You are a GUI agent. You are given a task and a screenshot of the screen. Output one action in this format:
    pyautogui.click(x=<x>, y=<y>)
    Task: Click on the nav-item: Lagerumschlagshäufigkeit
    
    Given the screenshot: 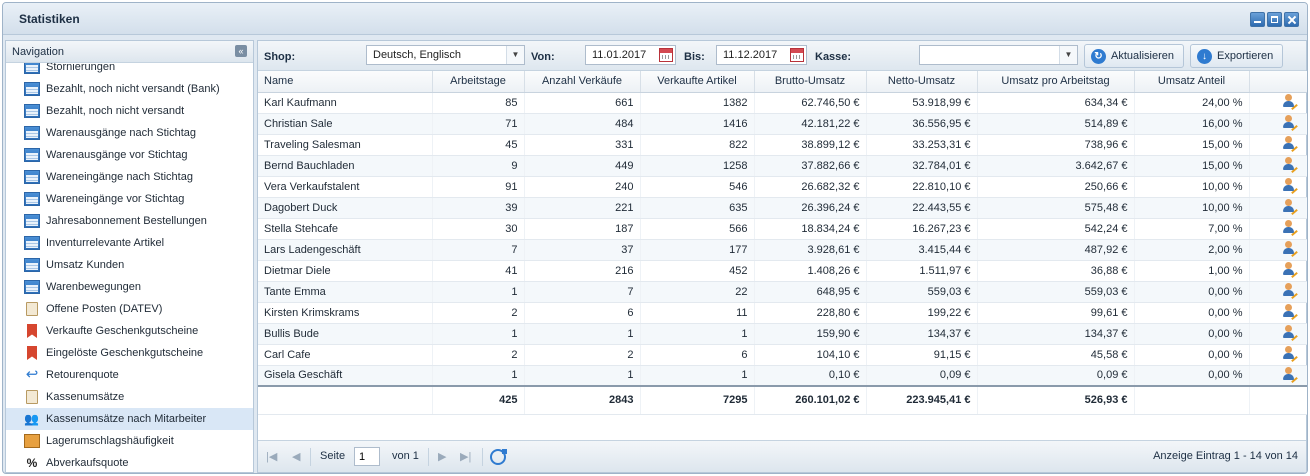 What is the action you would take?
    pyautogui.click(x=129, y=441)
    